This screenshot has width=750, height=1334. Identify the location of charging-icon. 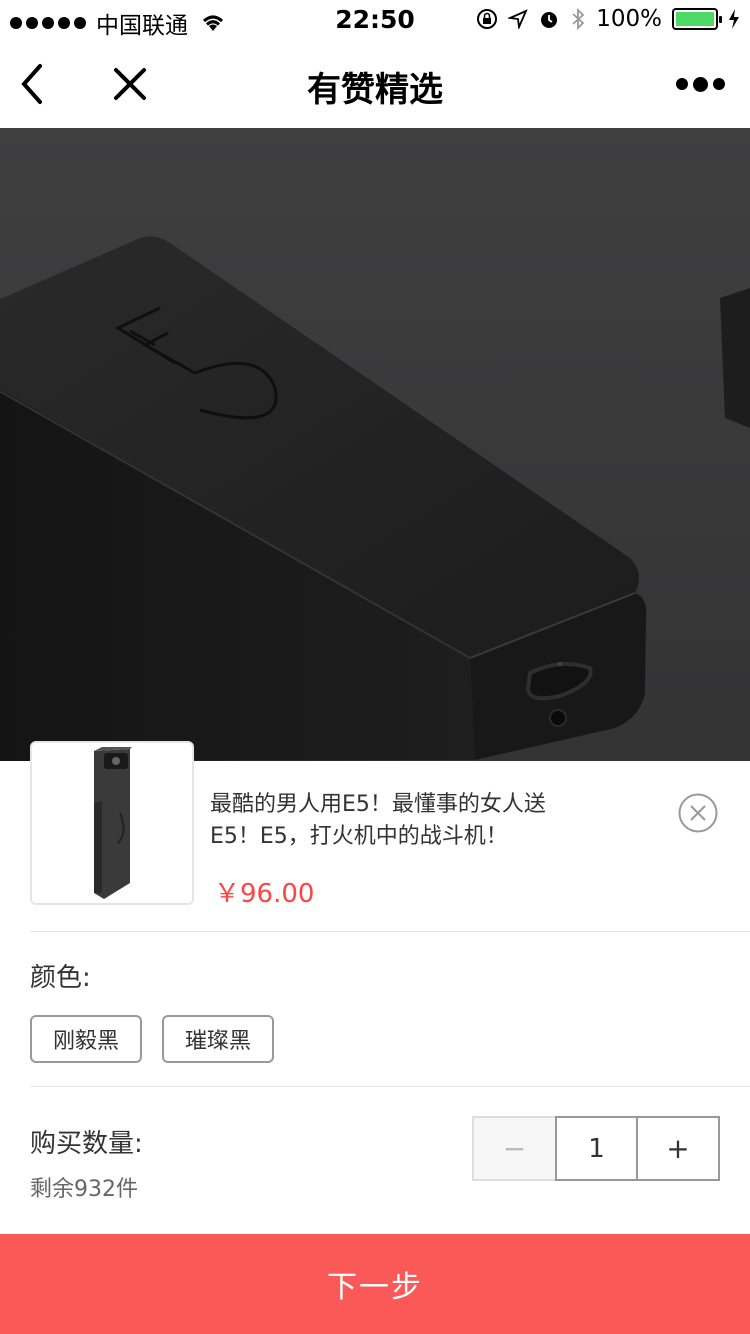
(734, 19).